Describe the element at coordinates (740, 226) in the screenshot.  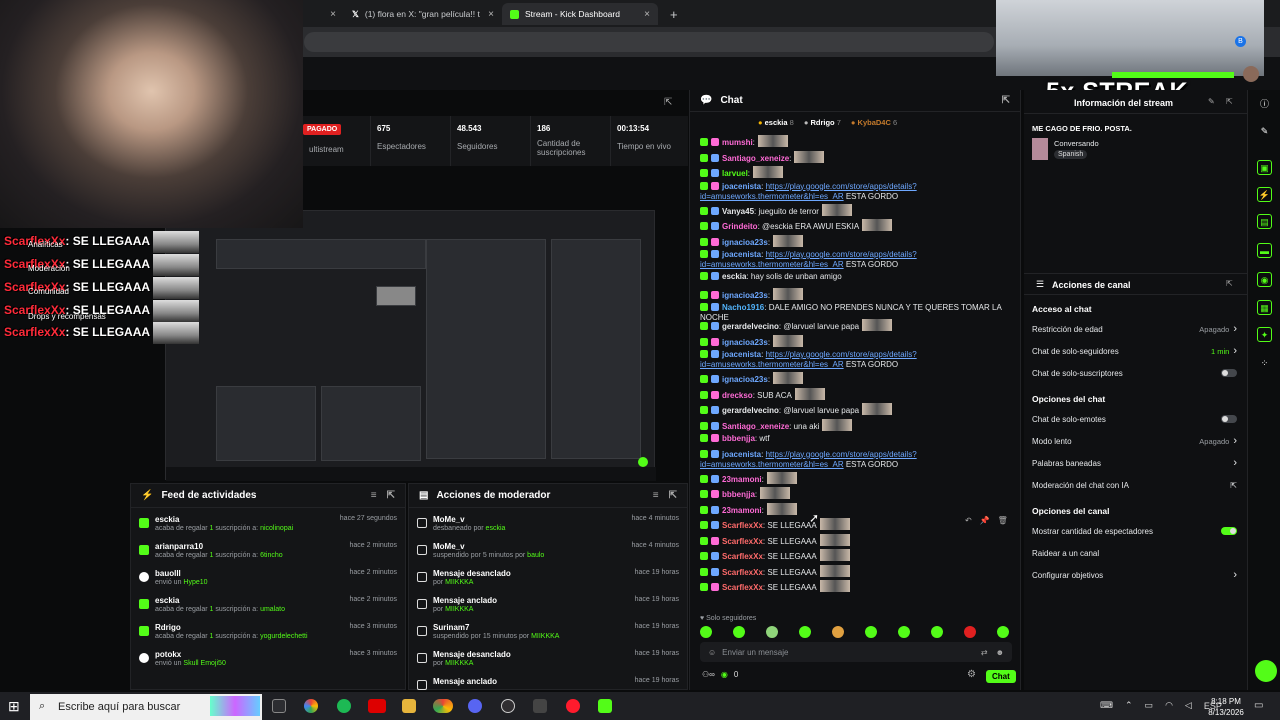
I see `chat-username: Grindeito` at that location.